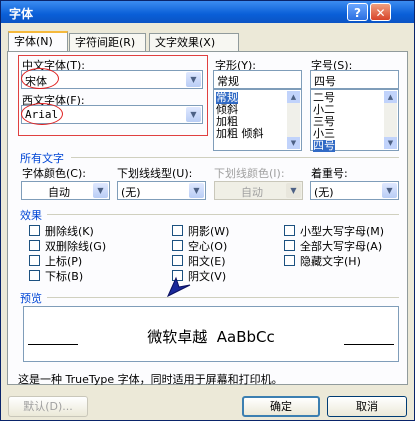  I want to click on checkbox-small-caps, so click(289, 230).